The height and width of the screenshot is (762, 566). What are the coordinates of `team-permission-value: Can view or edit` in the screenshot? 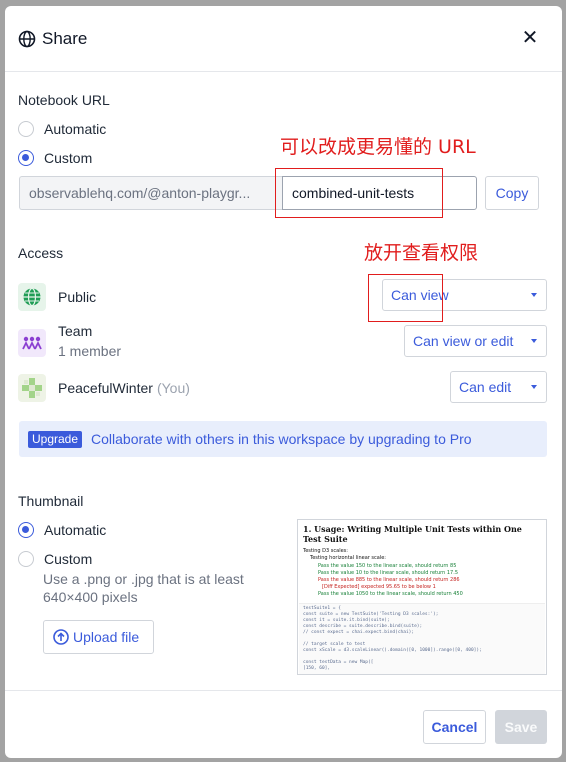 It's located at (463, 341).